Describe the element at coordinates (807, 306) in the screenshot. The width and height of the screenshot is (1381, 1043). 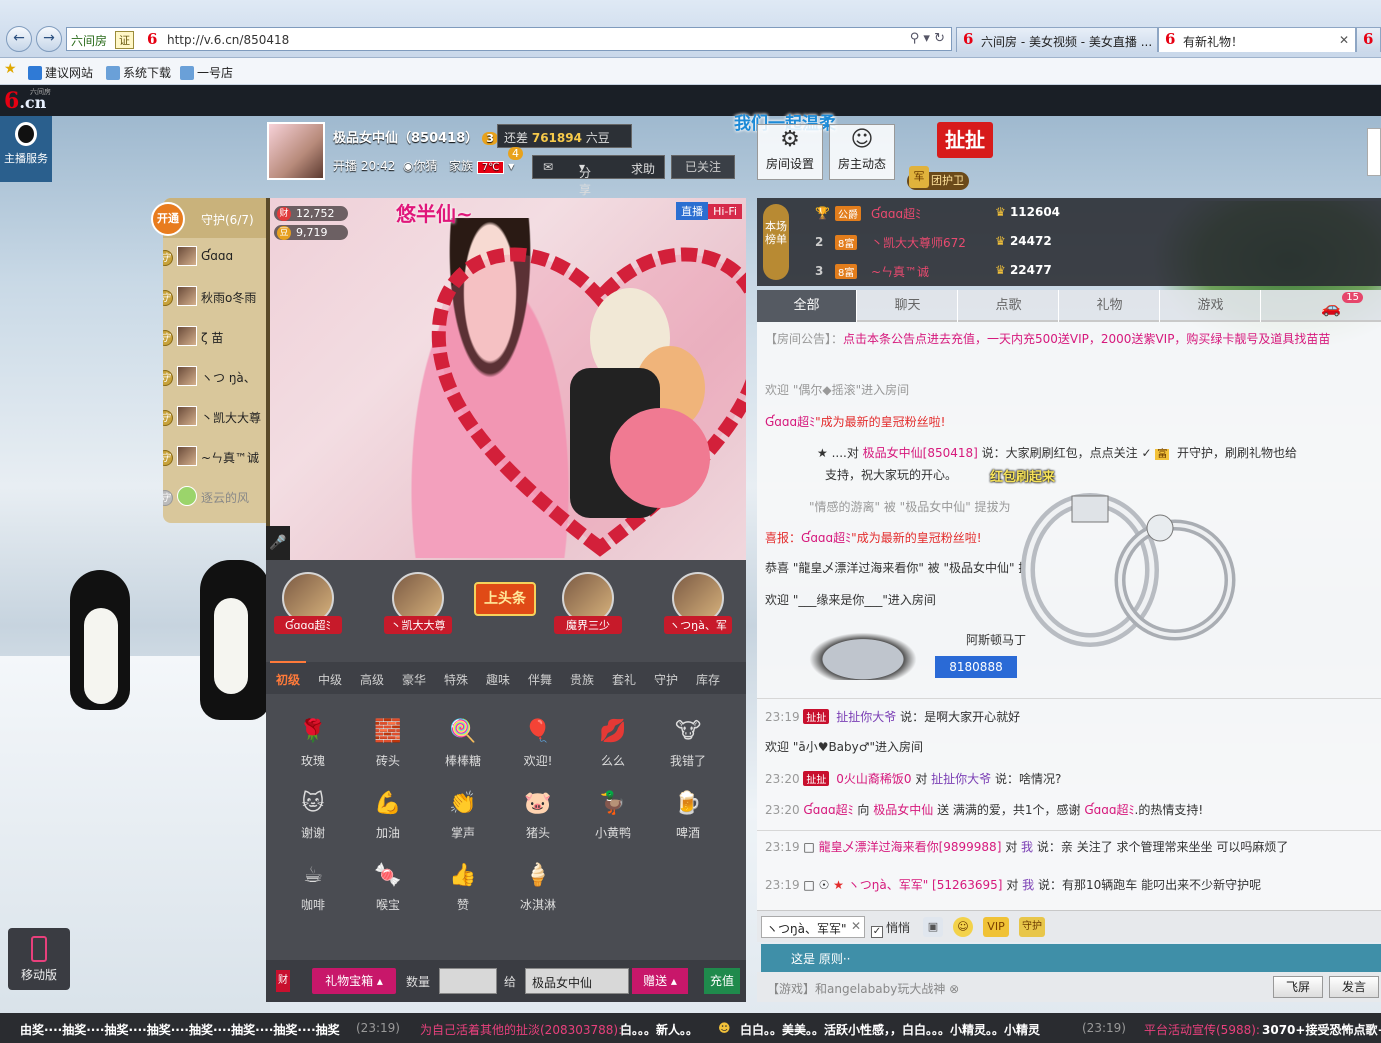
I see `tab-all: 全部` at that location.